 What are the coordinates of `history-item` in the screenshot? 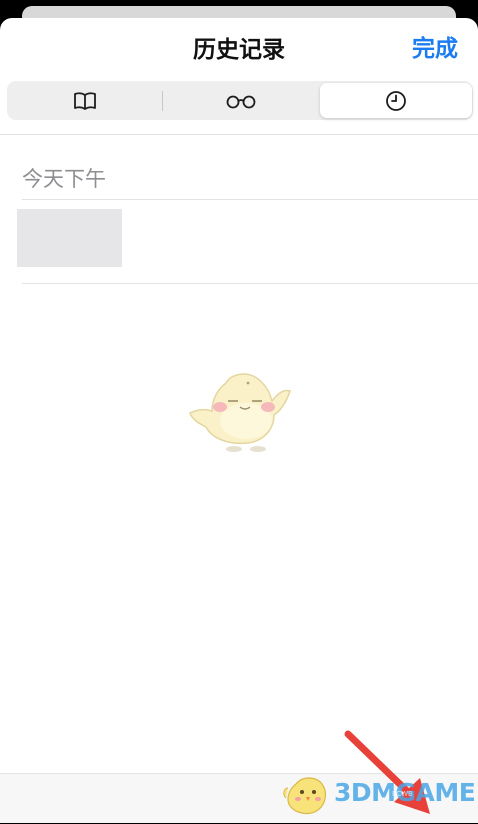 It's located at (239, 241).